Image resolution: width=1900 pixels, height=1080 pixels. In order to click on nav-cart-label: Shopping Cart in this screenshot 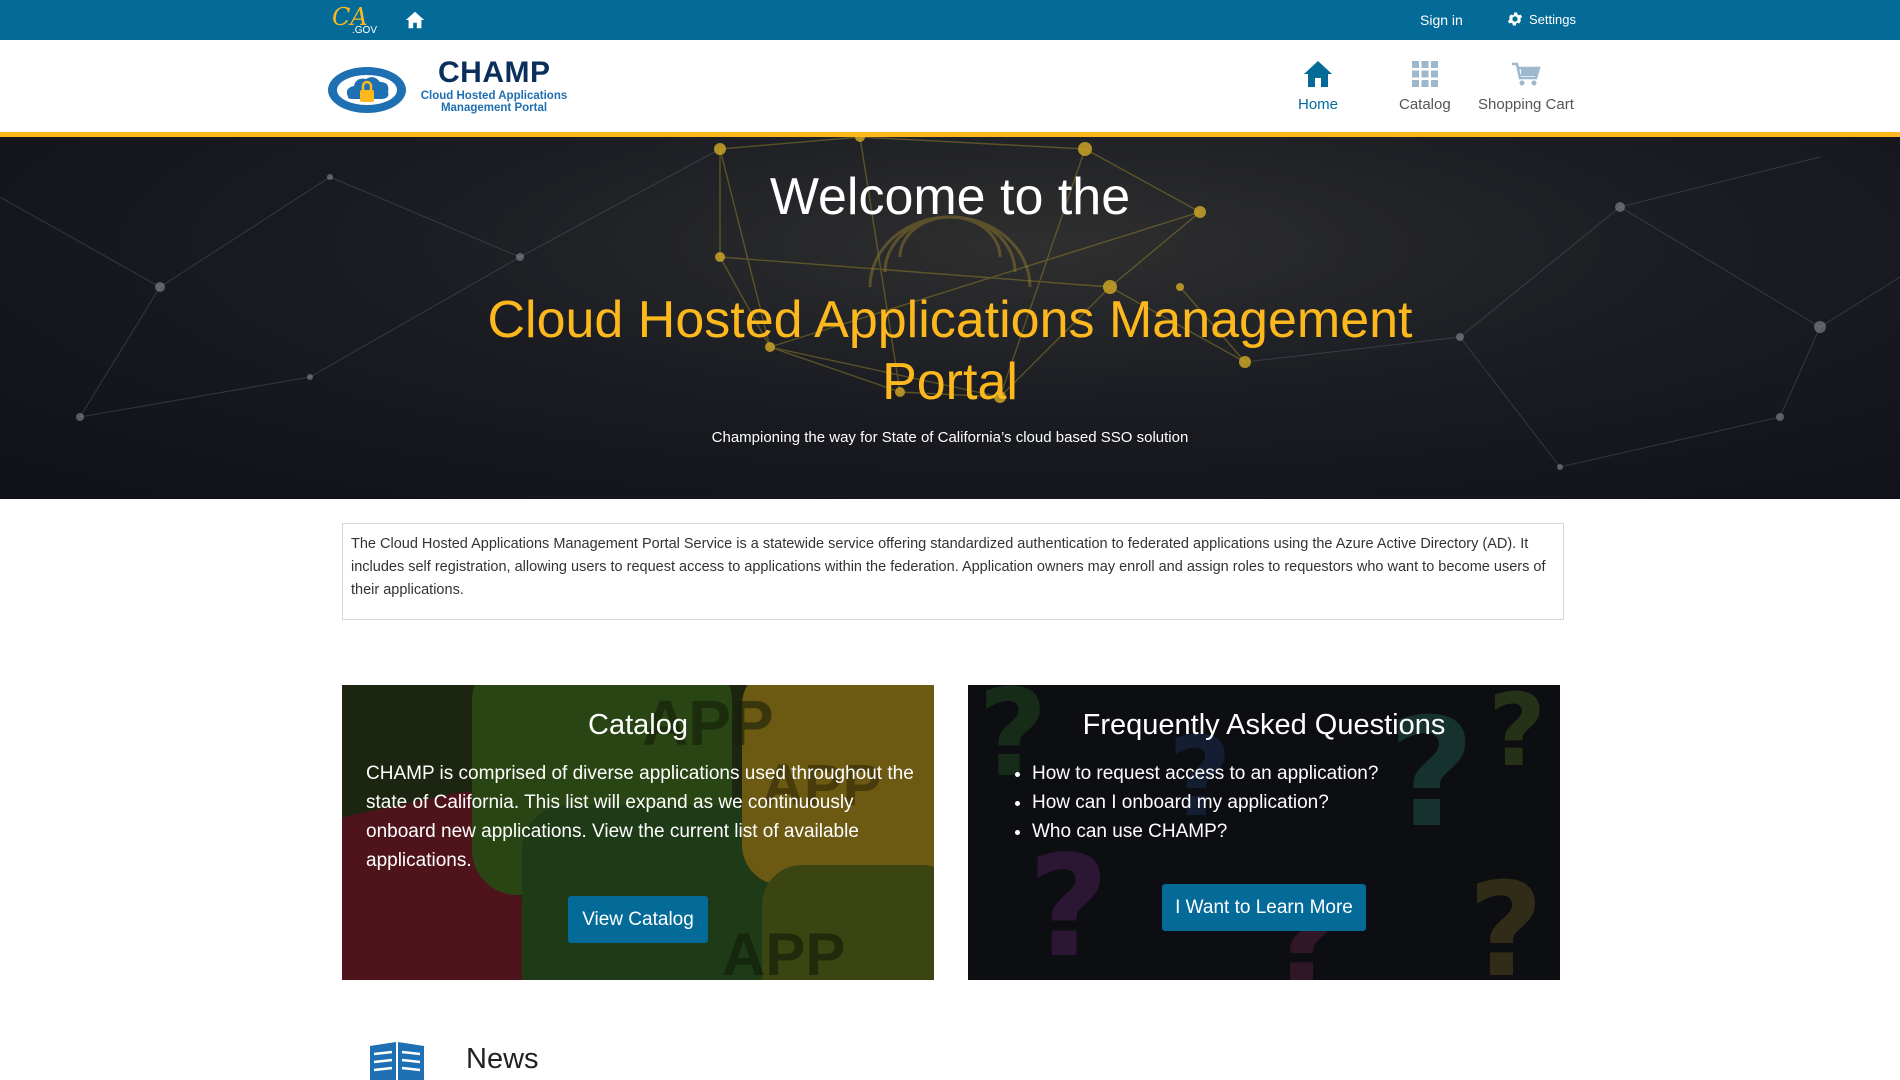, I will do `click(1526, 104)`.